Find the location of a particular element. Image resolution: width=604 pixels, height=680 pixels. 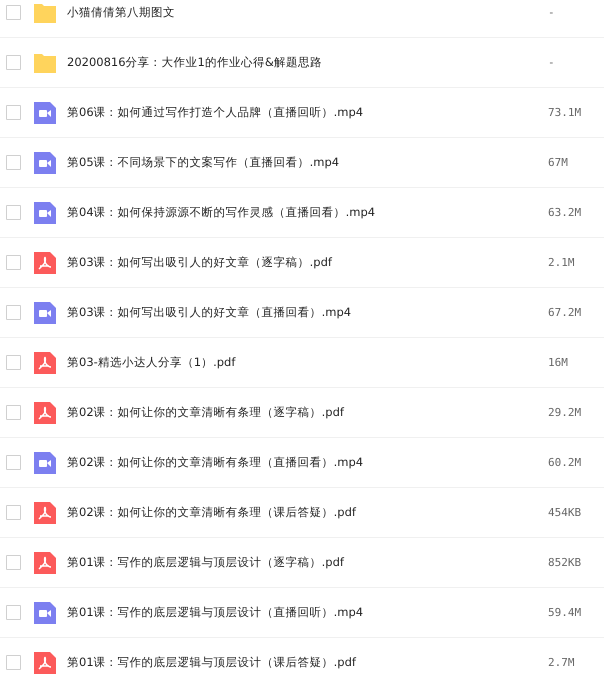

file-name: 第05课：不同场景下的文案写作（直播回看）.mp4 is located at coordinates (307, 162).